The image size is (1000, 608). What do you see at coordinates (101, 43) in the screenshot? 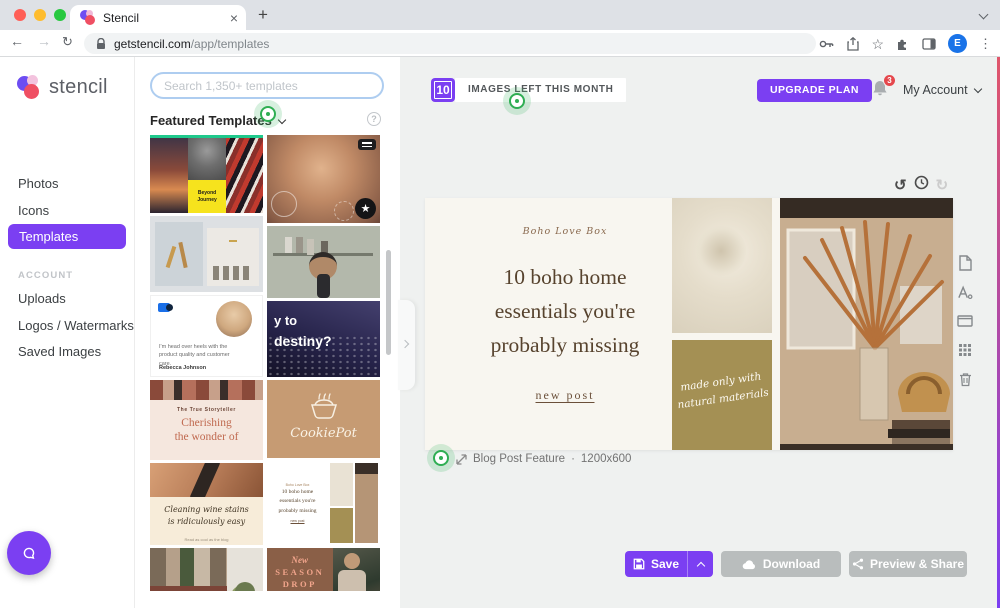
I see `lock-icon` at bounding box center [101, 43].